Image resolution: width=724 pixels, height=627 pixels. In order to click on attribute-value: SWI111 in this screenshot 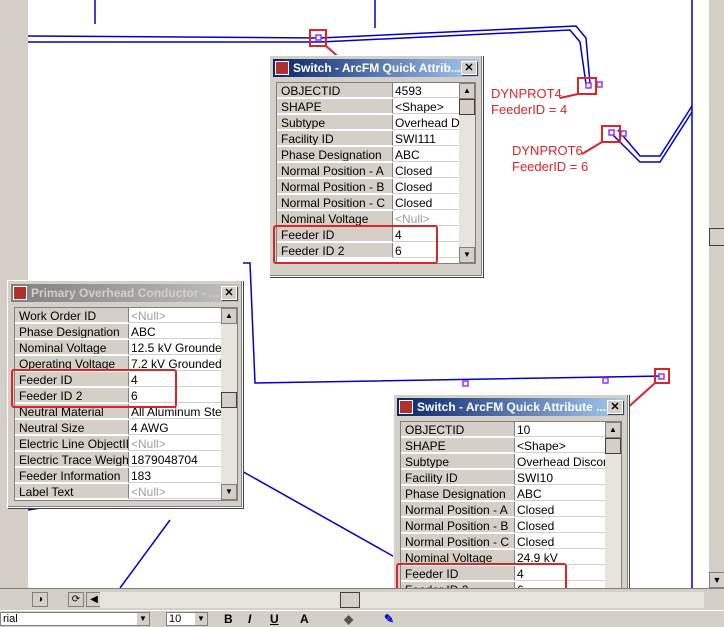, I will do `click(426, 138)`.